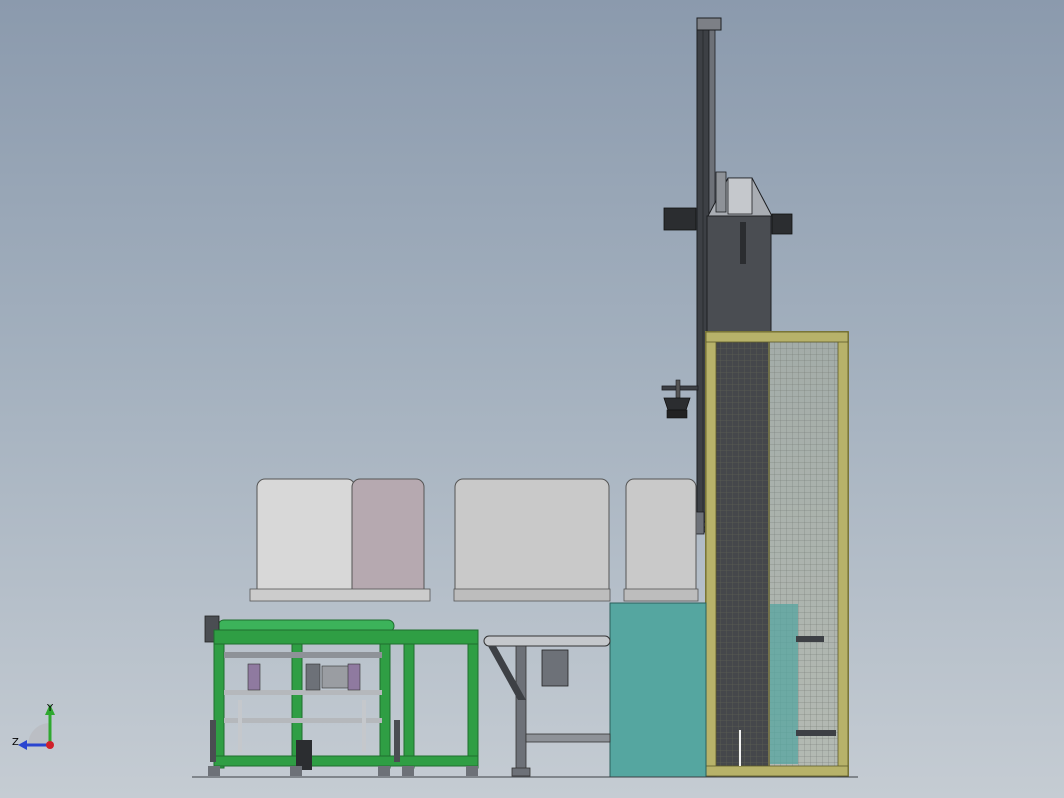 The height and width of the screenshot is (798, 1064). What do you see at coordinates (50, 708) in the screenshot?
I see `y-axis-label: Y` at bounding box center [50, 708].